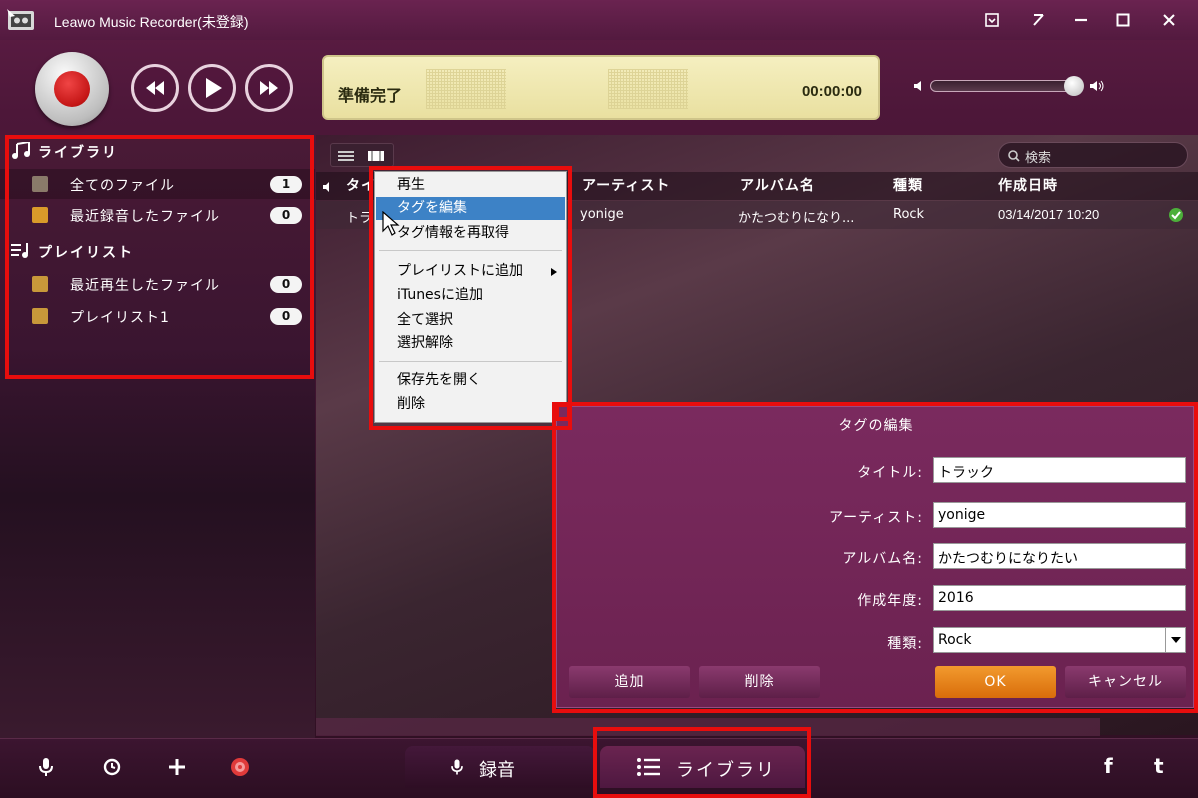  What do you see at coordinates (629, 682) in the screenshot?
I see `add-button: 追加` at bounding box center [629, 682].